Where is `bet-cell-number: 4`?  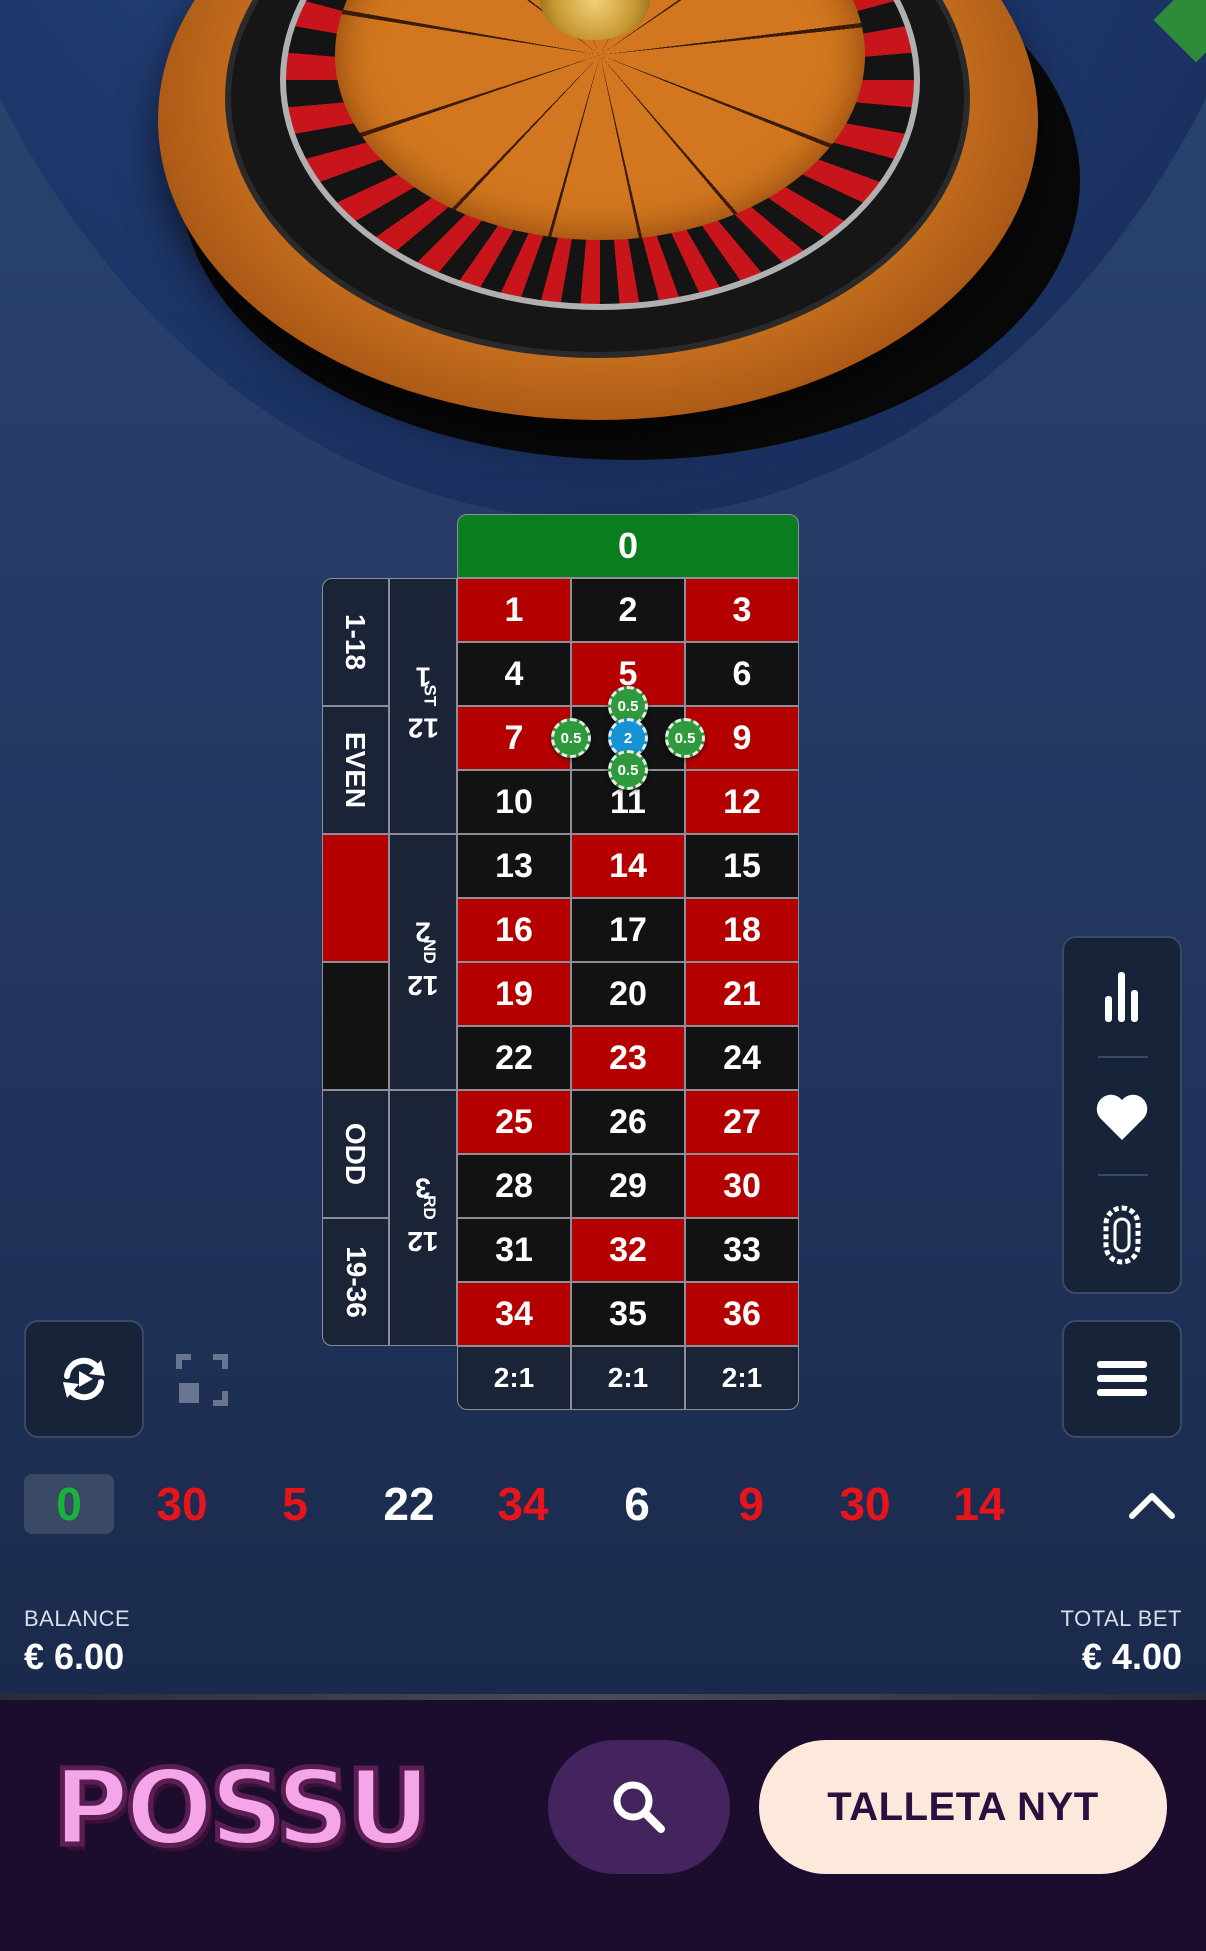 bet-cell-number: 4 is located at coordinates (514, 674).